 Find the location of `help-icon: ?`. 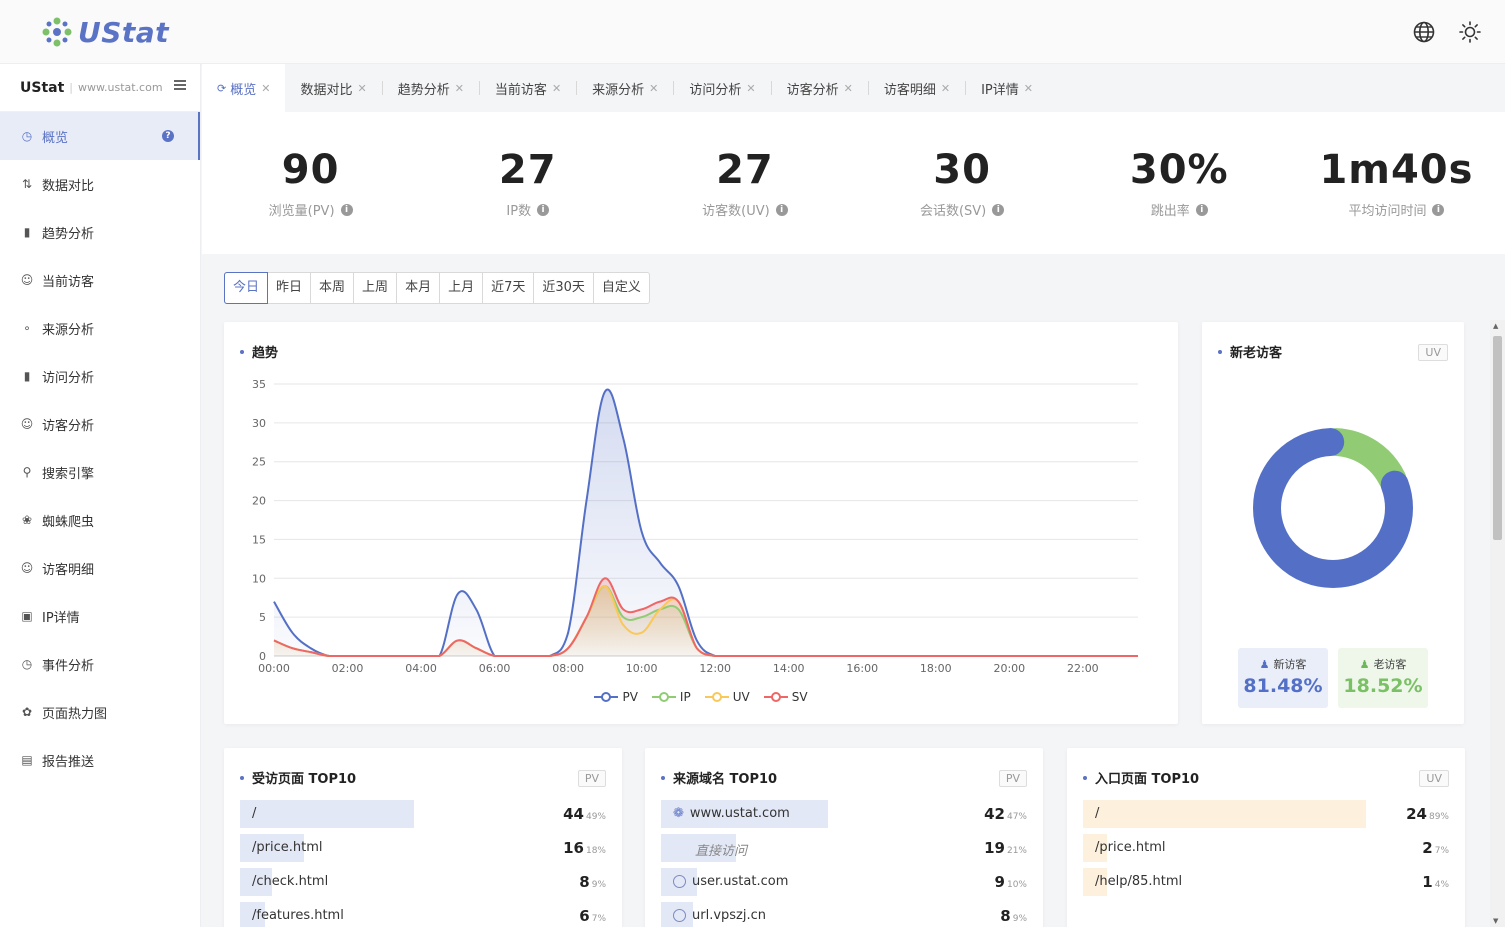

help-icon: ? is located at coordinates (168, 136).